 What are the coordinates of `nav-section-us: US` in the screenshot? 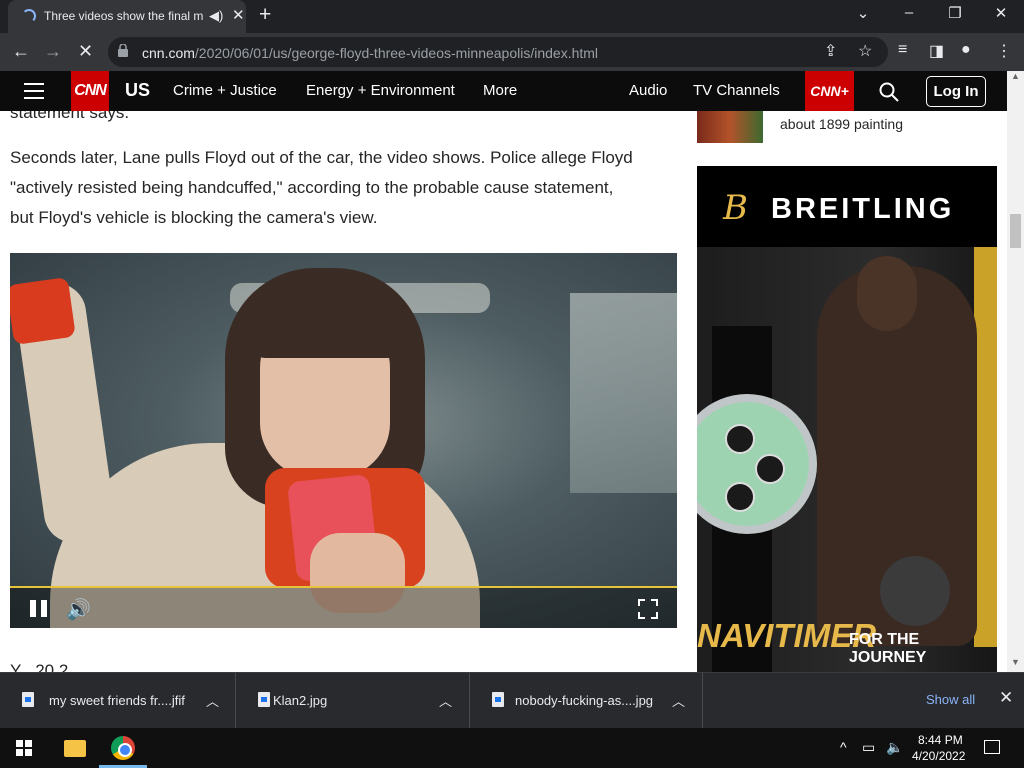 It's located at (137, 90).